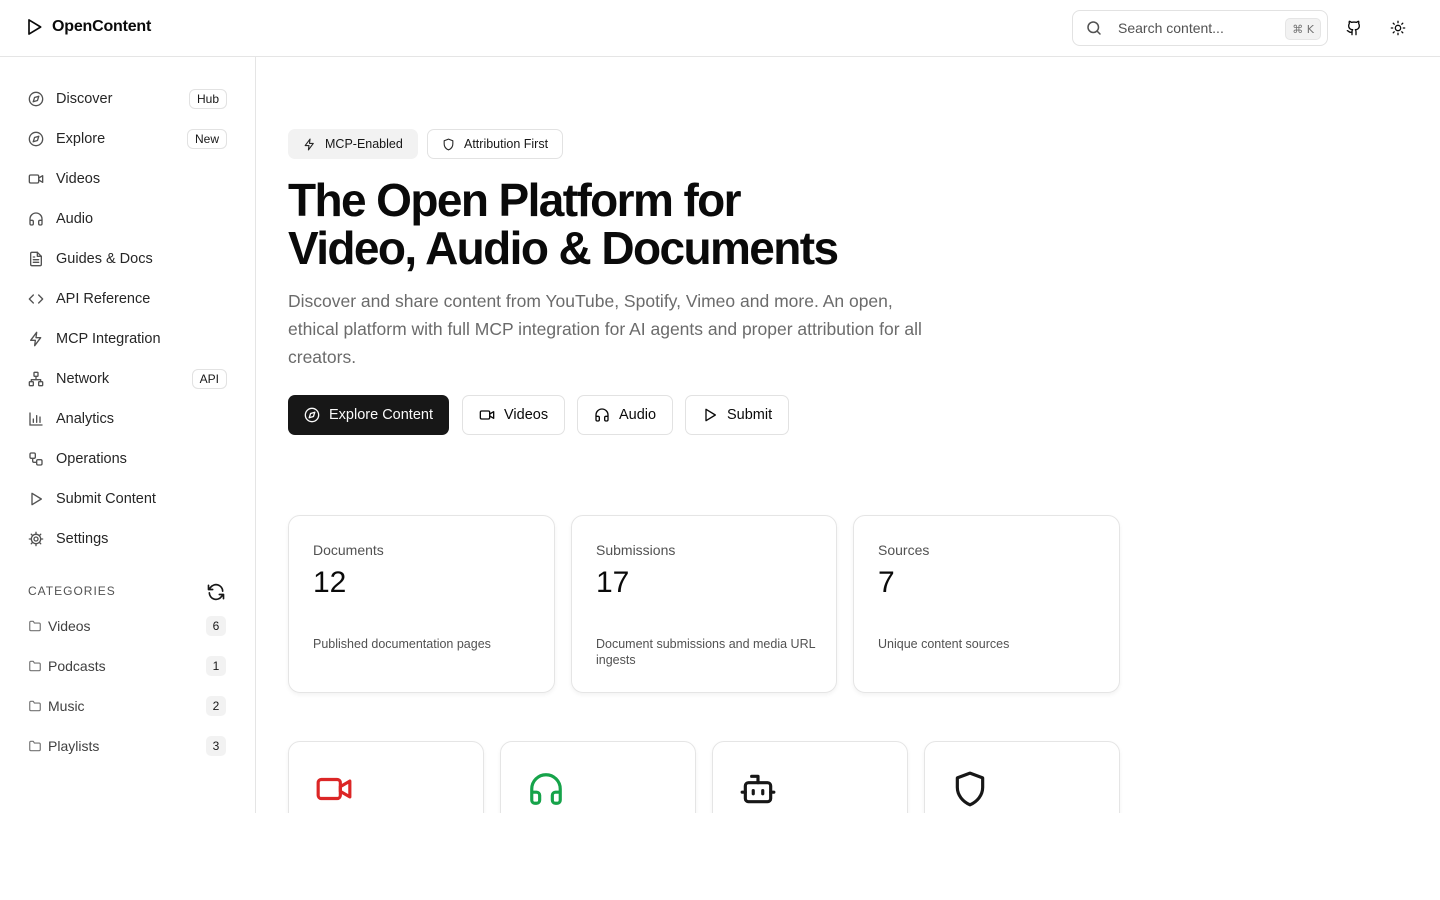  What do you see at coordinates (526, 415) in the screenshot?
I see `button-label: Videos` at bounding box center [526, 415].